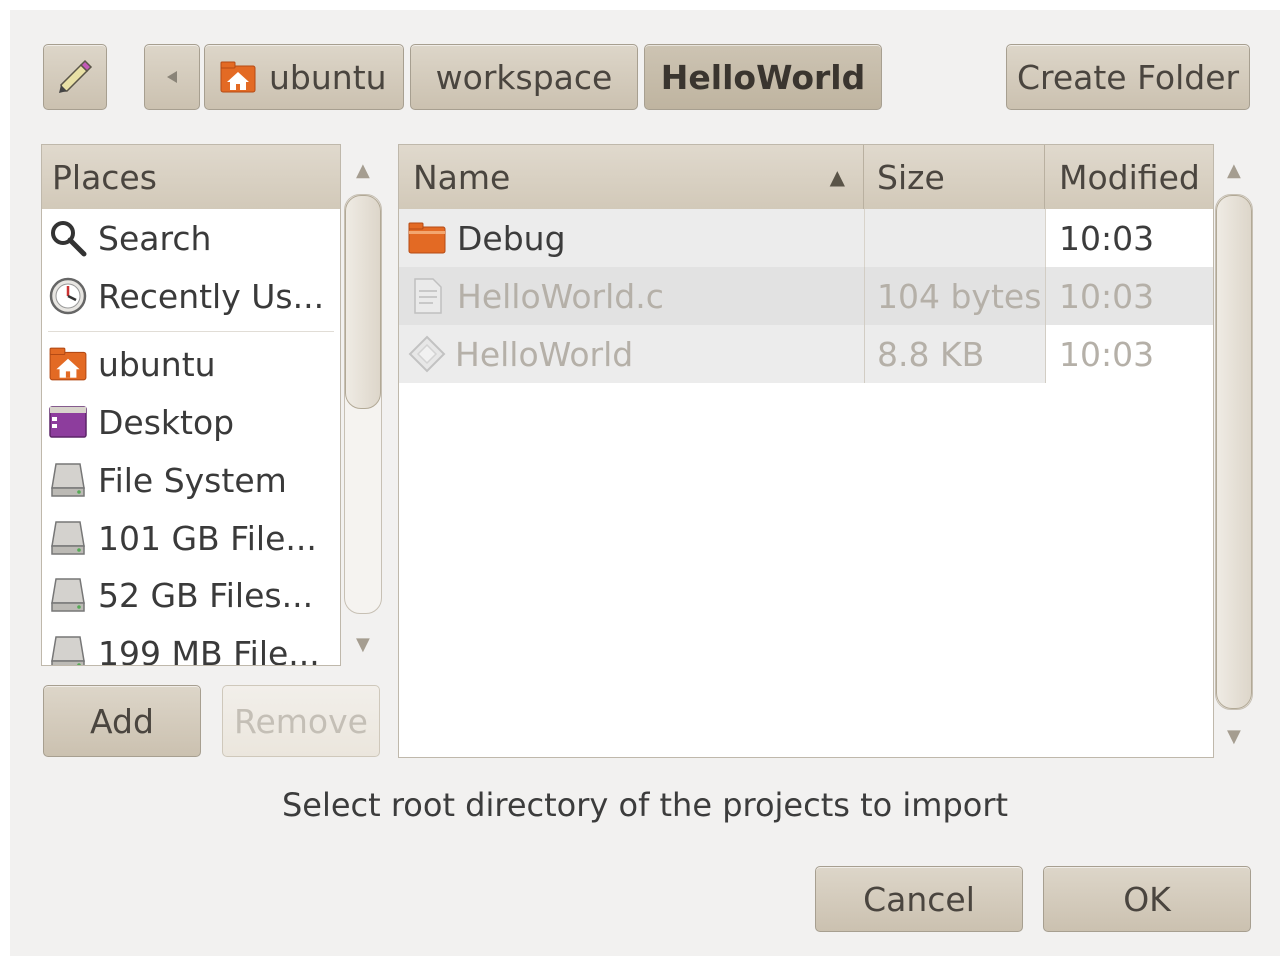  What do you see at coordinates (631, 177) in the screenshot?
I see `column-header-name: Name ▲` at bounding box center [631, 177].